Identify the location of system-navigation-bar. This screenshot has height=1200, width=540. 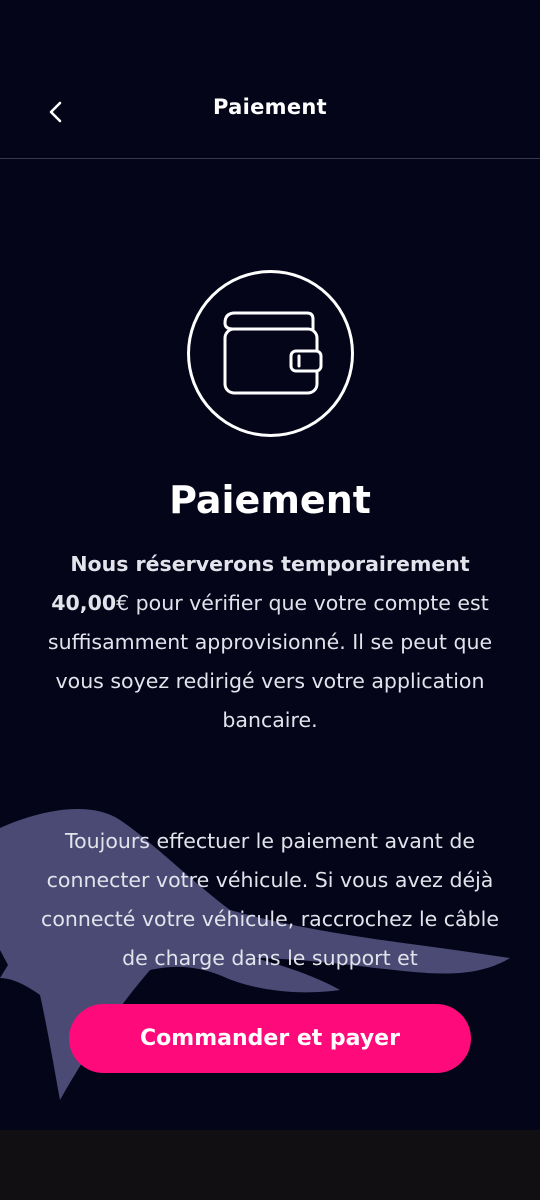
(270, 1165).